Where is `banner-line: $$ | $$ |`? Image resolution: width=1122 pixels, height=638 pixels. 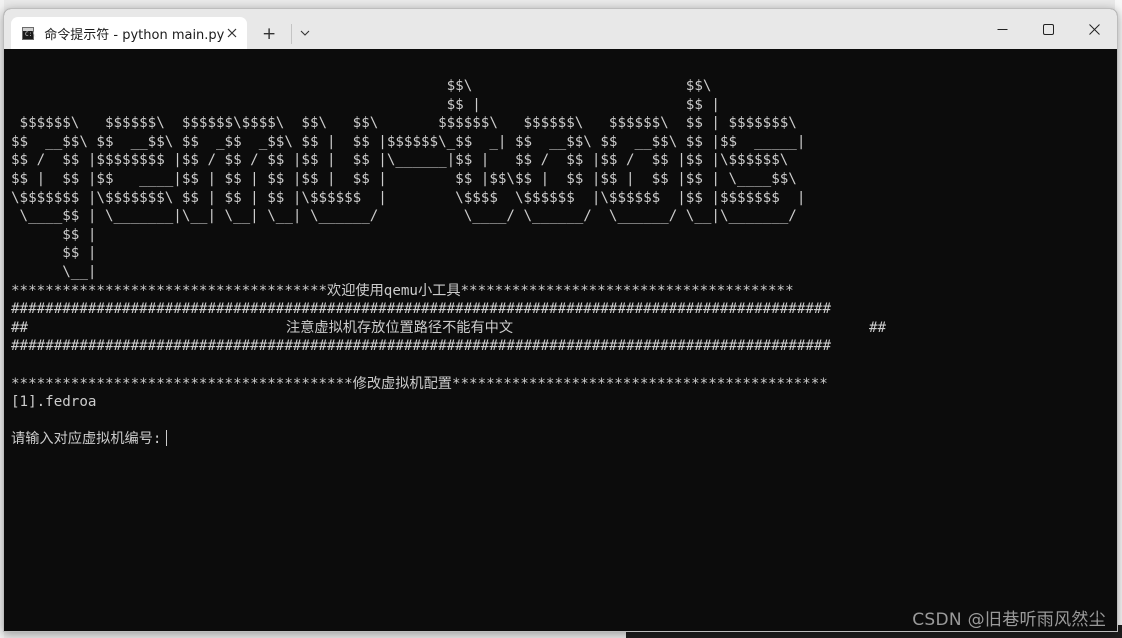 banner-line: $$ | $$ | is located at coordinates (365, 104).